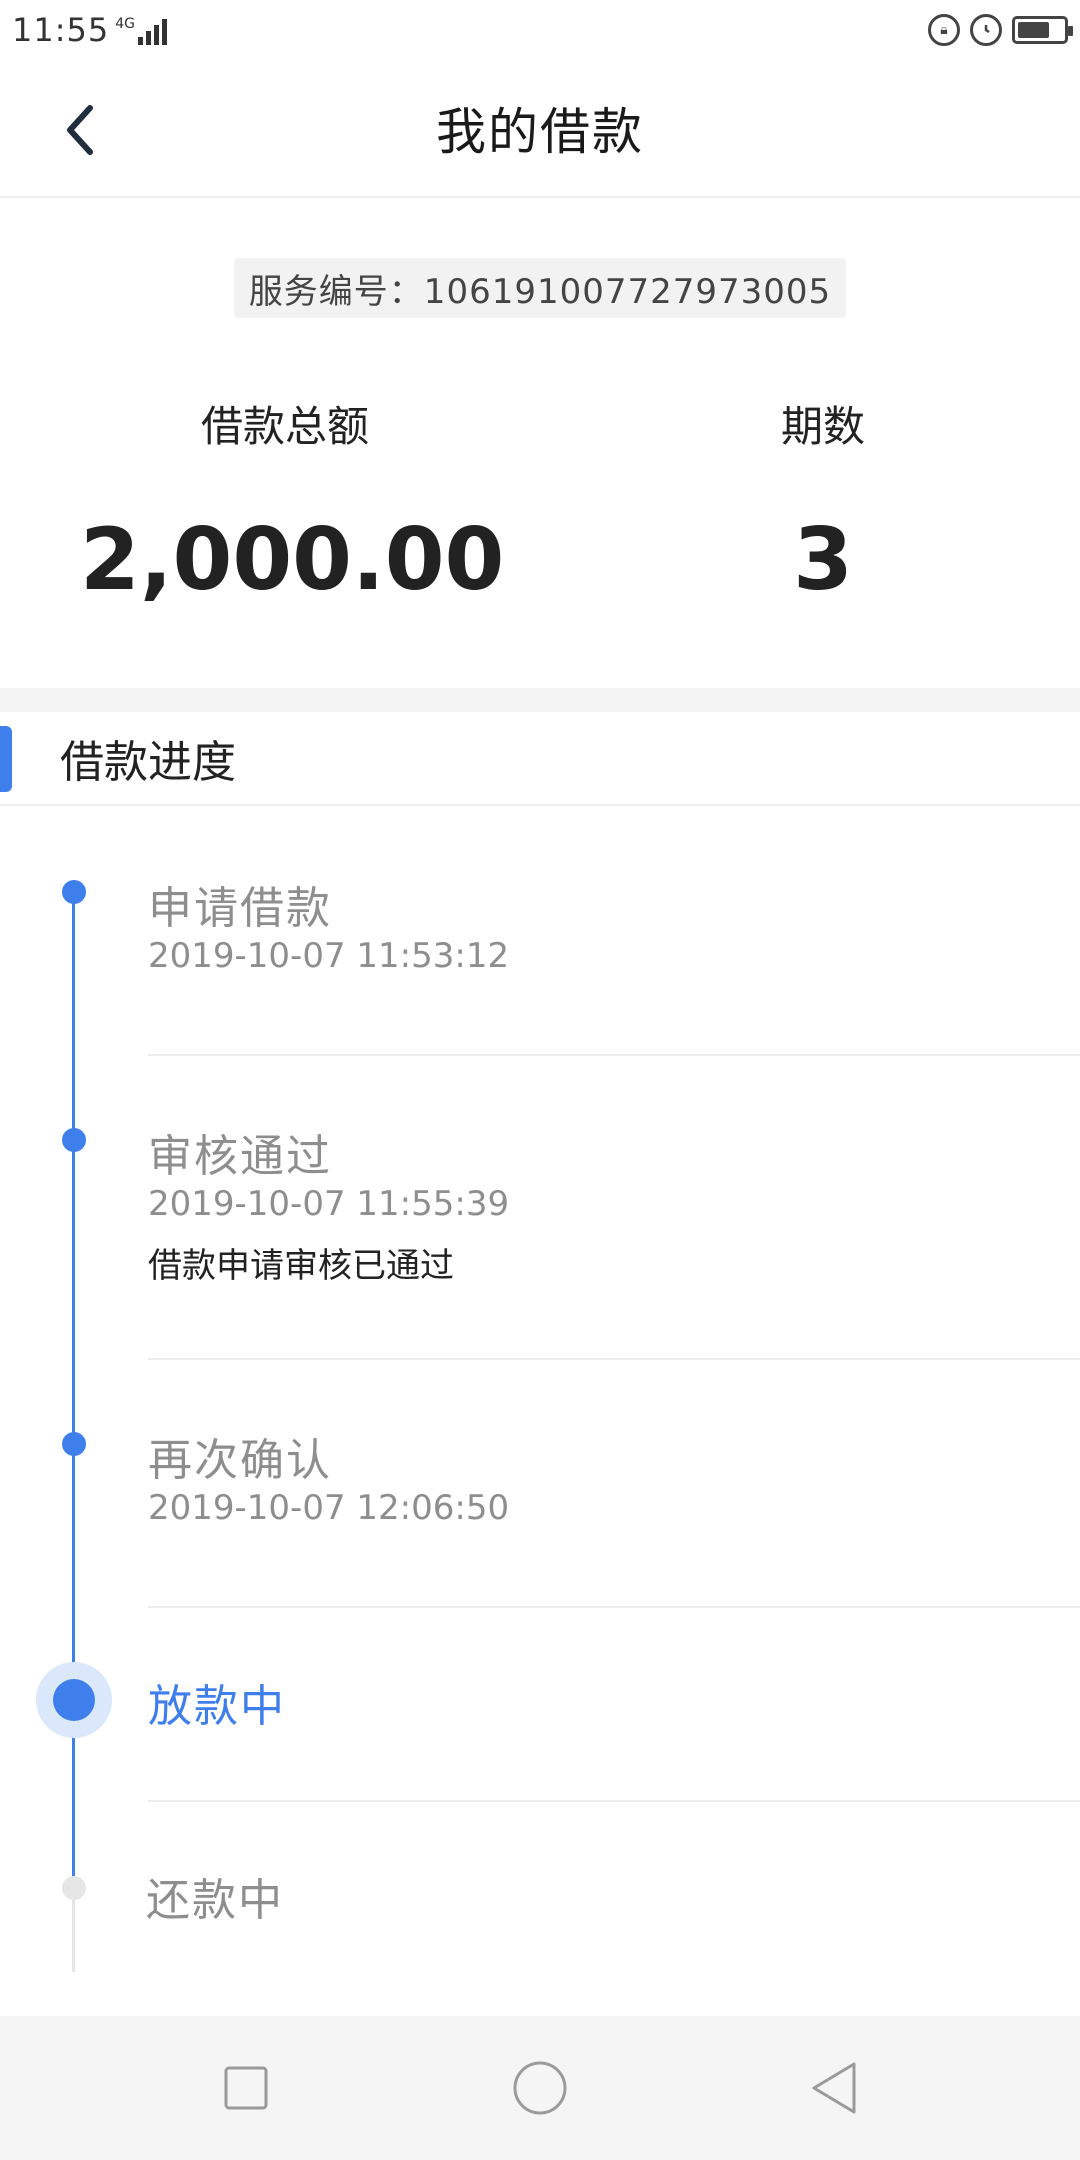 This screenshot has height=2160, width=1080. I want to click on step-title-current: 放款中, so click(217, 1706).